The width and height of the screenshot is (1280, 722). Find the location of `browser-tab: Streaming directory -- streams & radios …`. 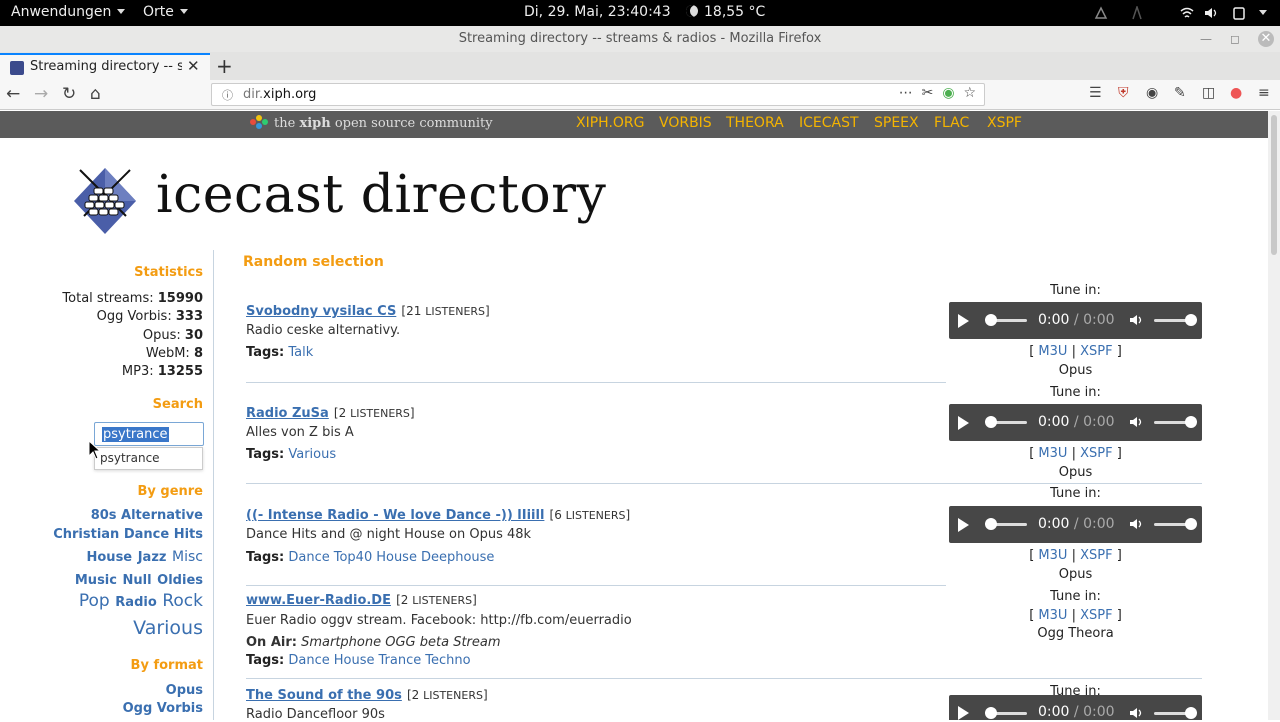

browser-tab: Streaming directory -- streams & radios … is located at coordinates (105, 66).